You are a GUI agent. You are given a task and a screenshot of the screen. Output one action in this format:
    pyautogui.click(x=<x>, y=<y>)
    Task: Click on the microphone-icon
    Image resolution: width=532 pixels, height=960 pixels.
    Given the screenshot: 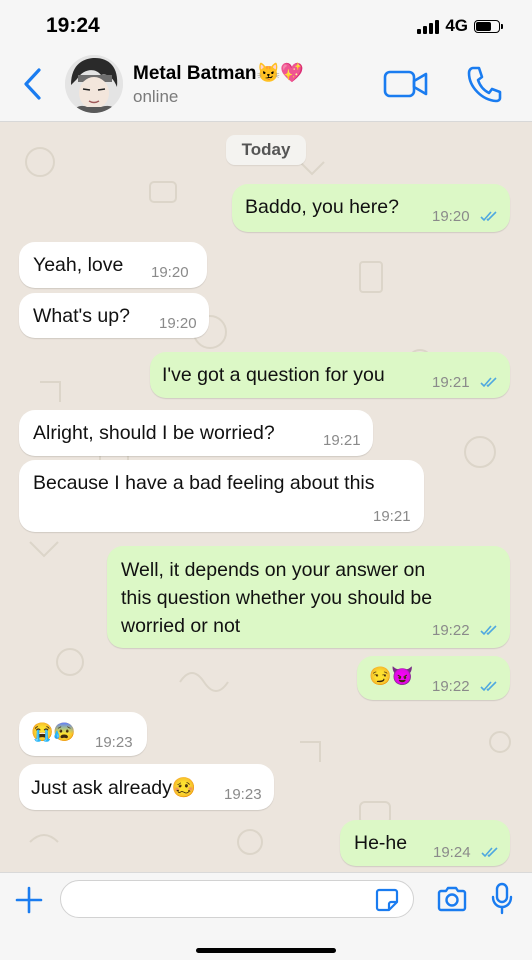 What is the action you would take?
    pyautogui.click(x=502, y=898)
    